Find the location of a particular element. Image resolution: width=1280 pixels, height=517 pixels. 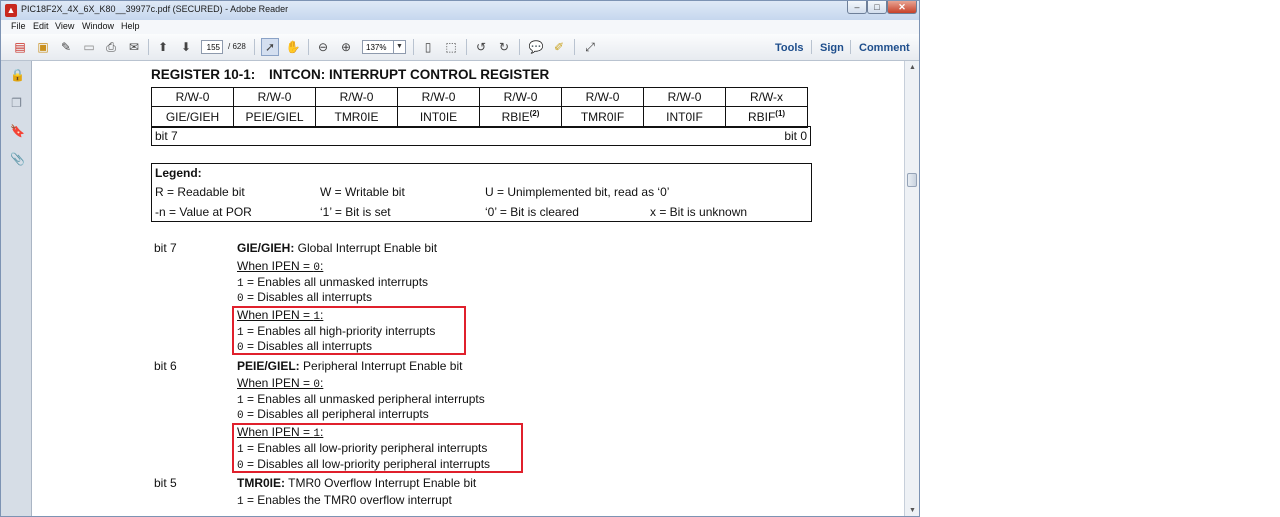

pdf-app-icon: ▲ is located at coordinates (11, 10).